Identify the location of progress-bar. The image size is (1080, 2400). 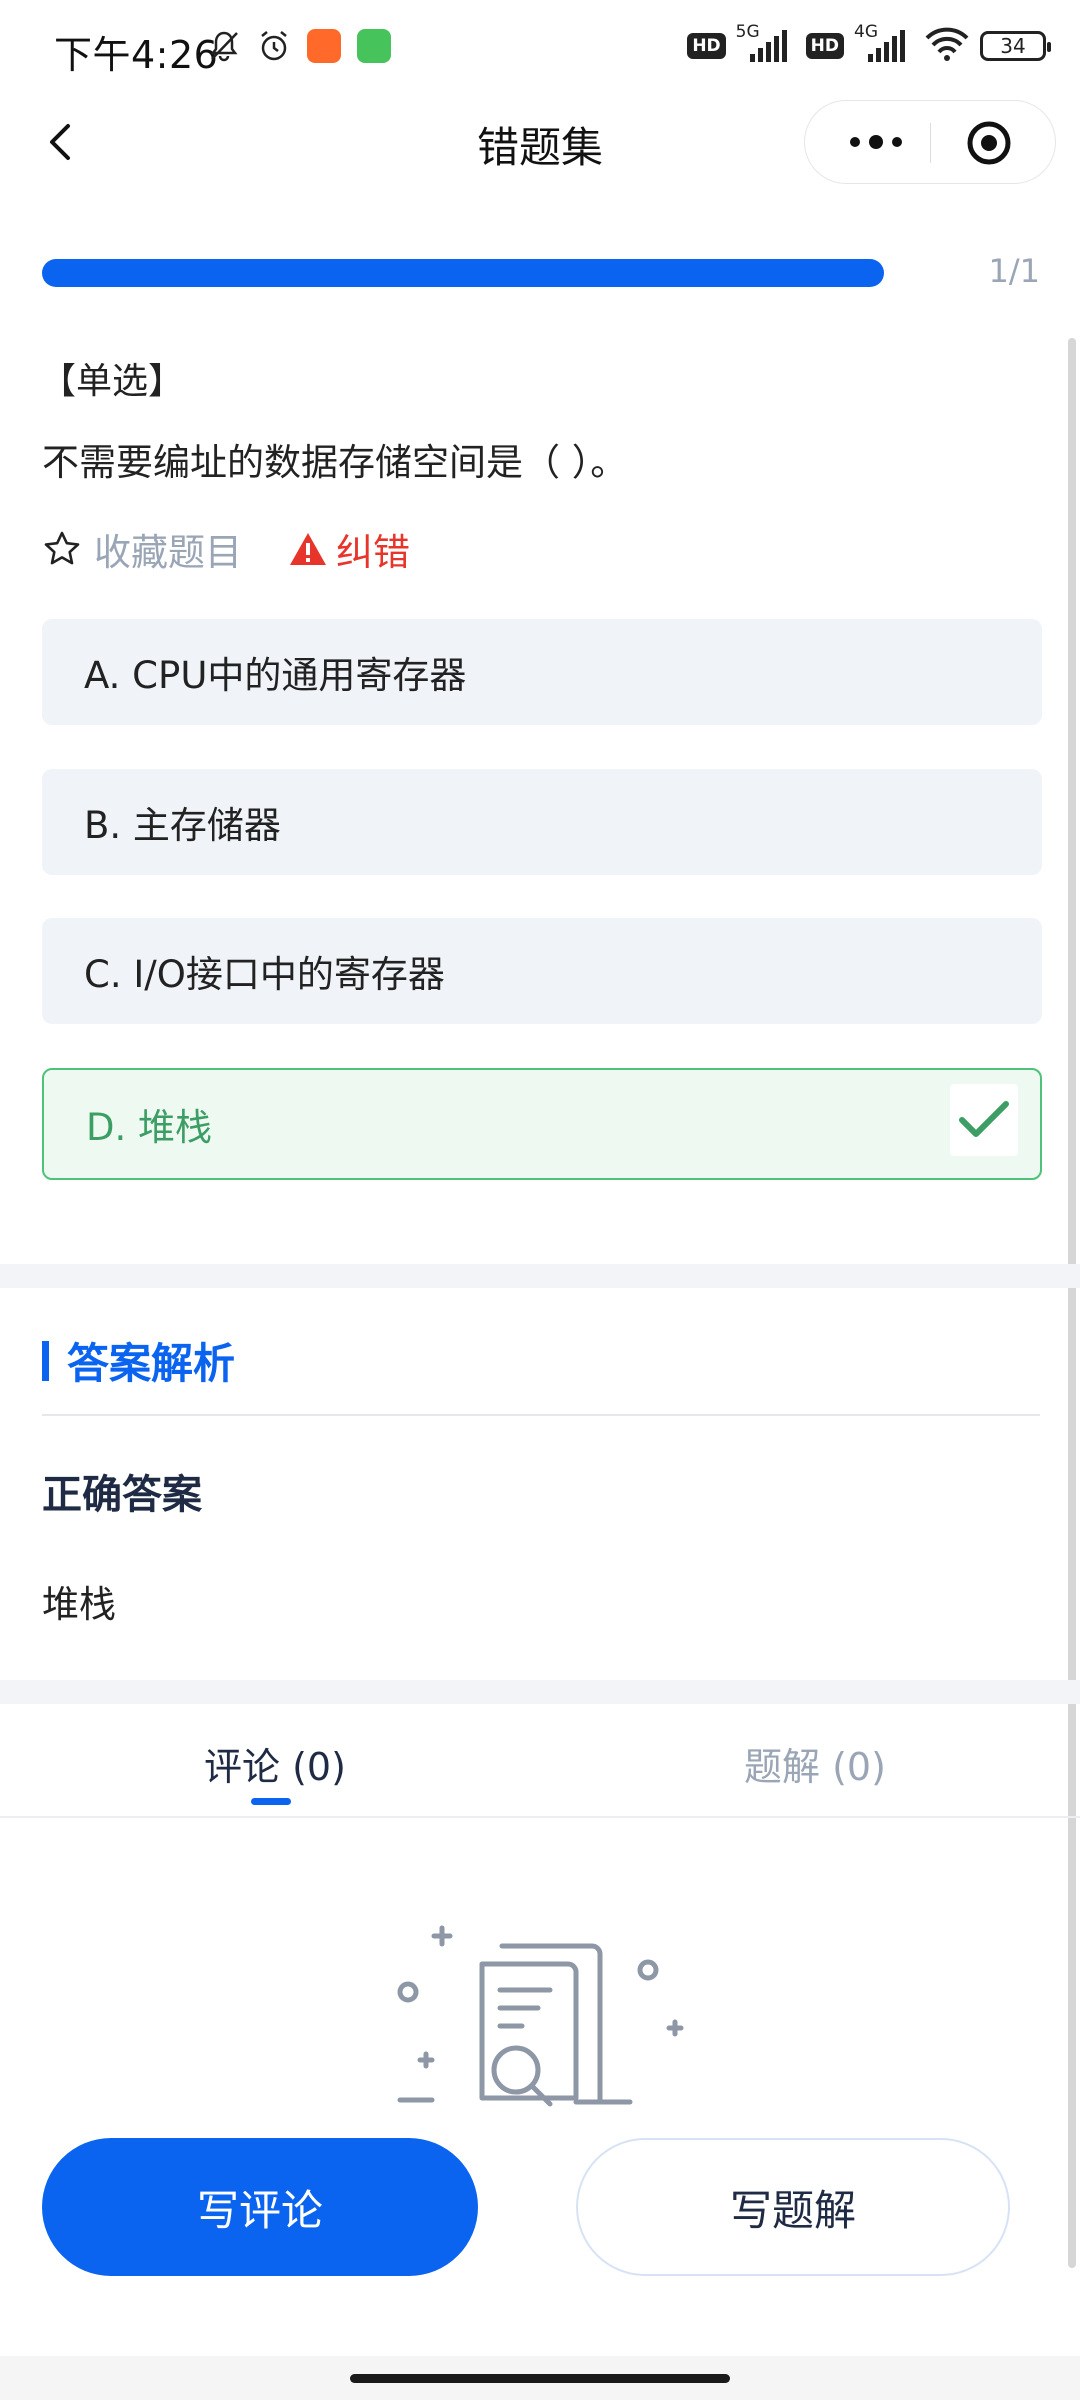
(463, 273).